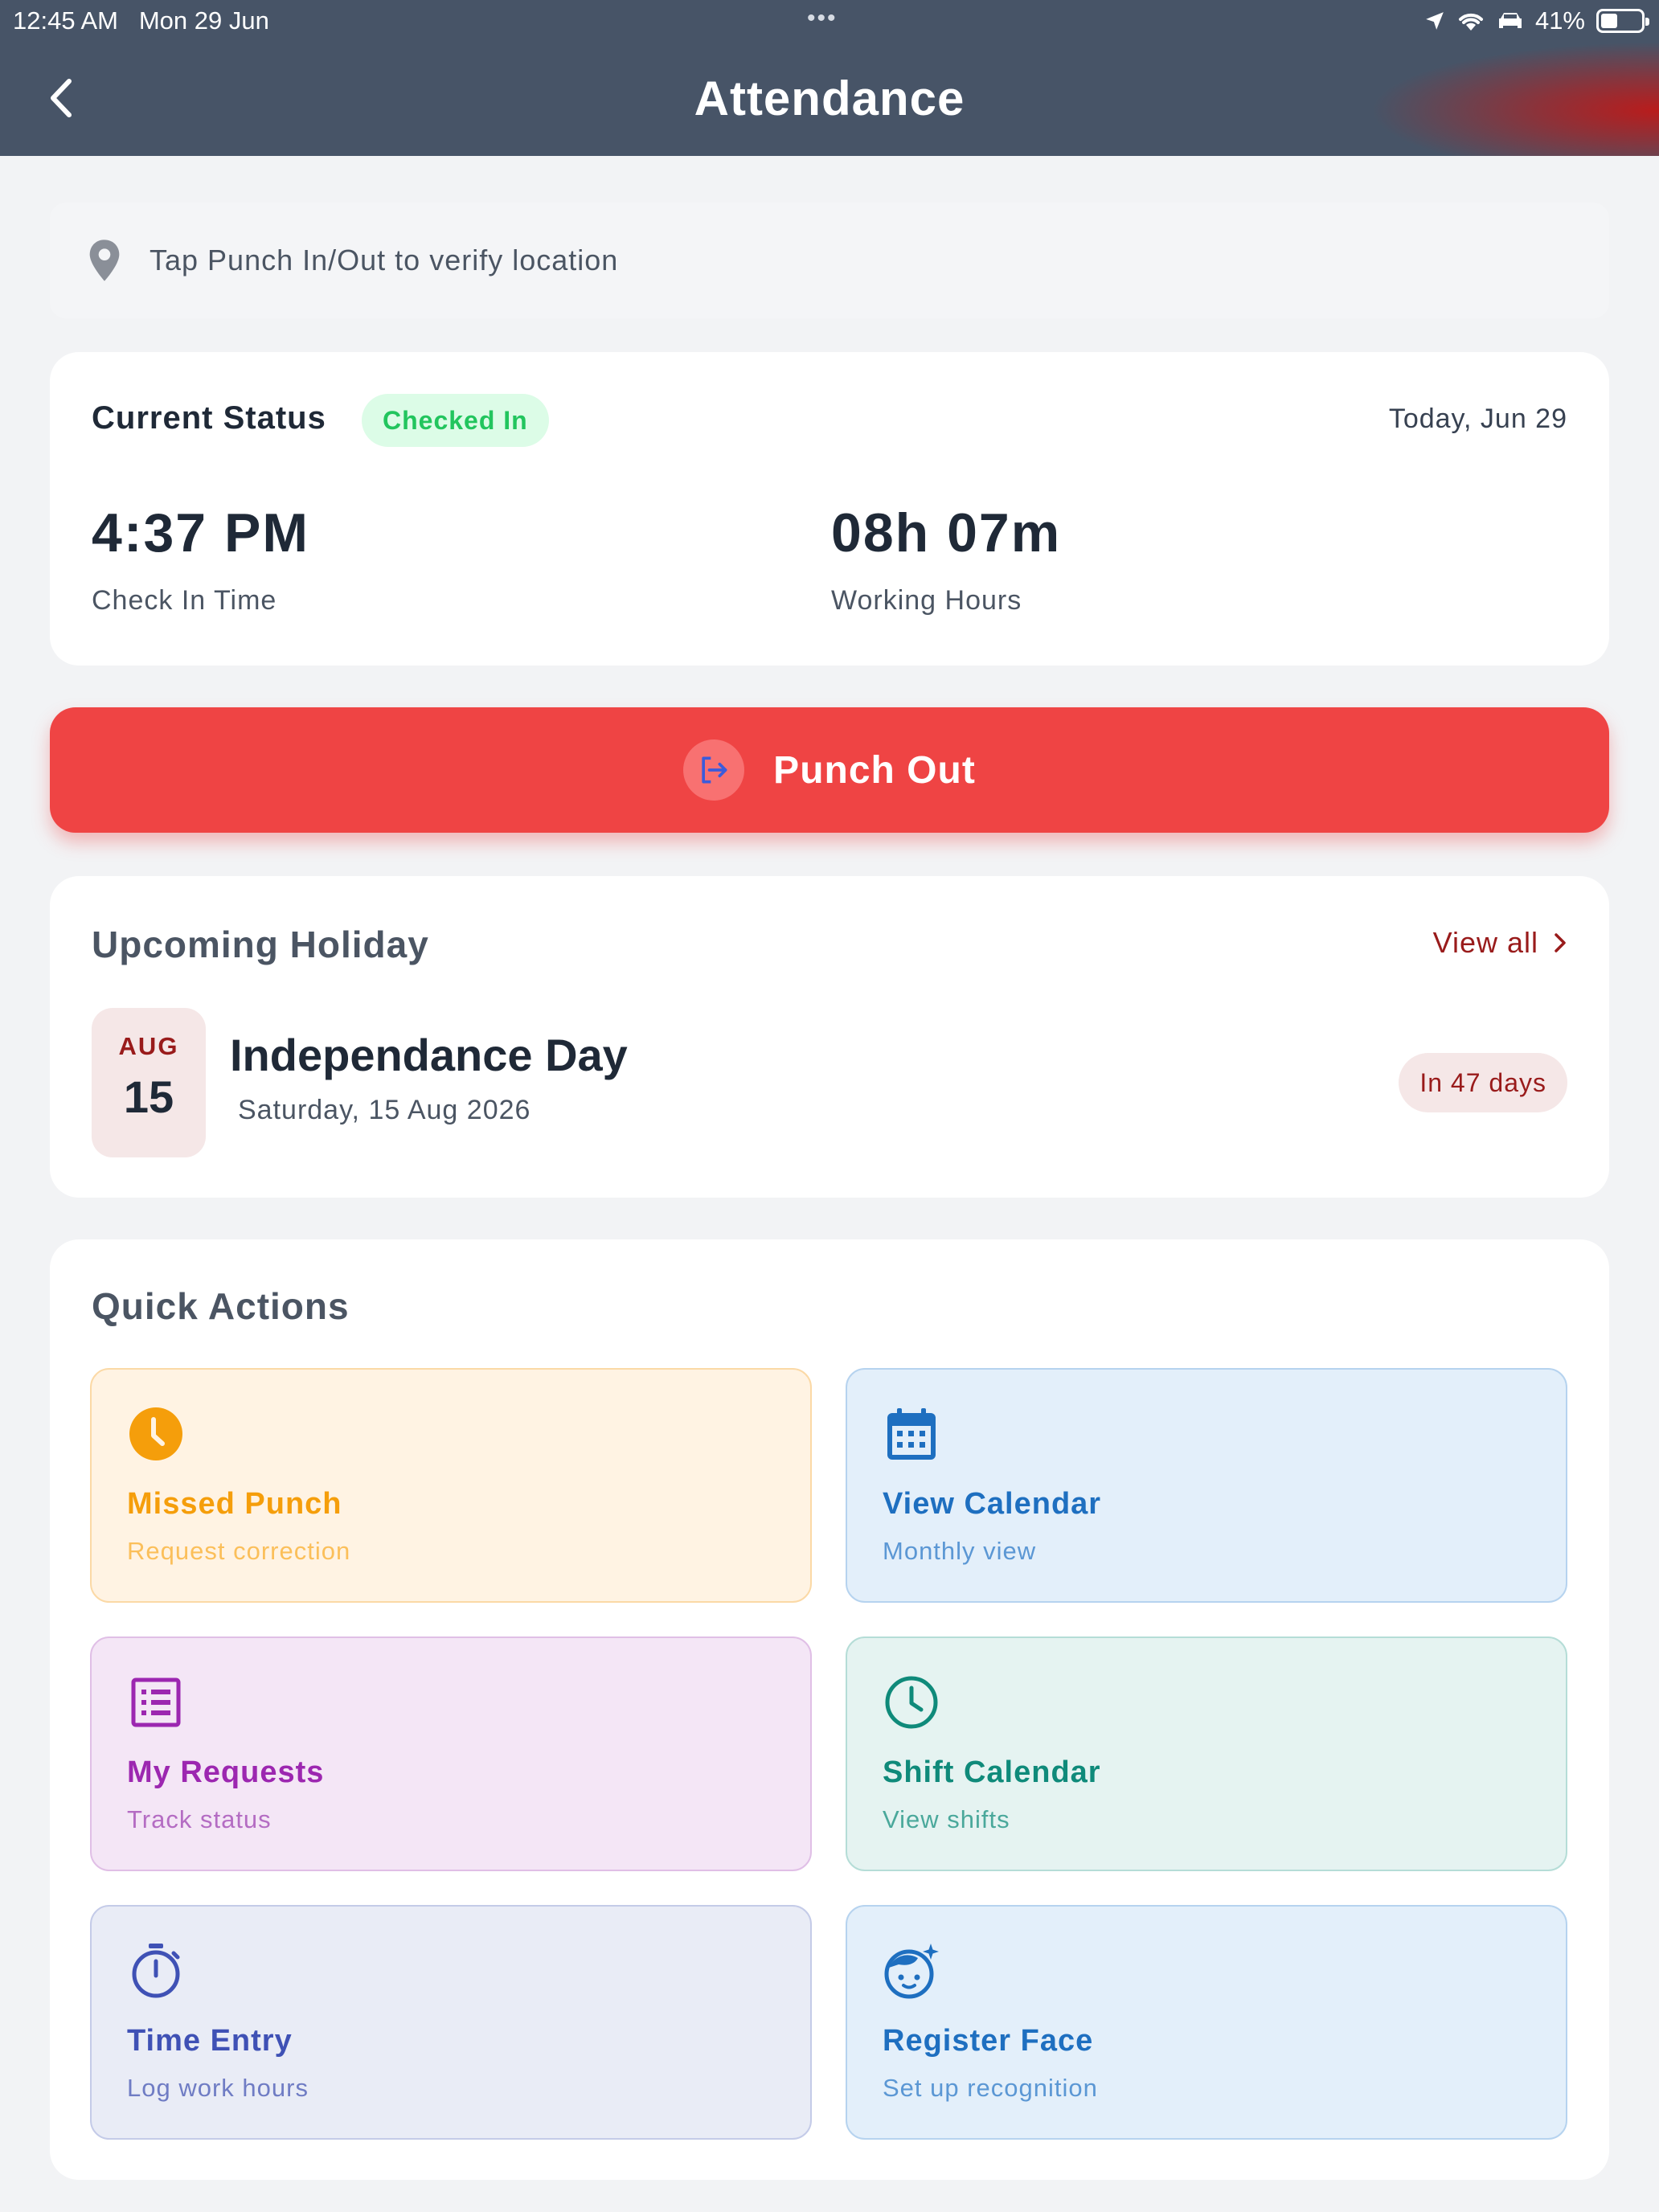 This screenshot has height=2212, width=1659. Describe the element at coordinates (1206, 1485) in the screenshot. I see `view-calendar-tile: View Calendar Monthly view` at that location.